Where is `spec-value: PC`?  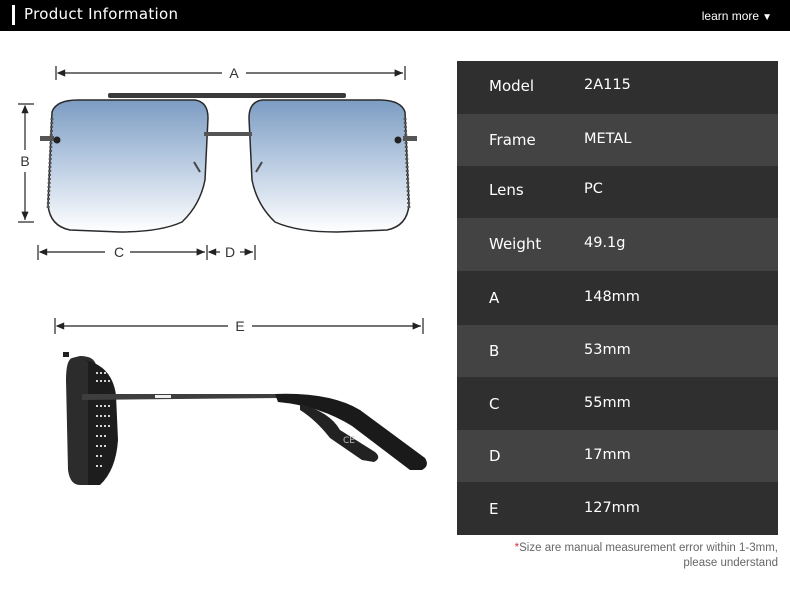
spec-value: PC is located at coordinates (593, 189).